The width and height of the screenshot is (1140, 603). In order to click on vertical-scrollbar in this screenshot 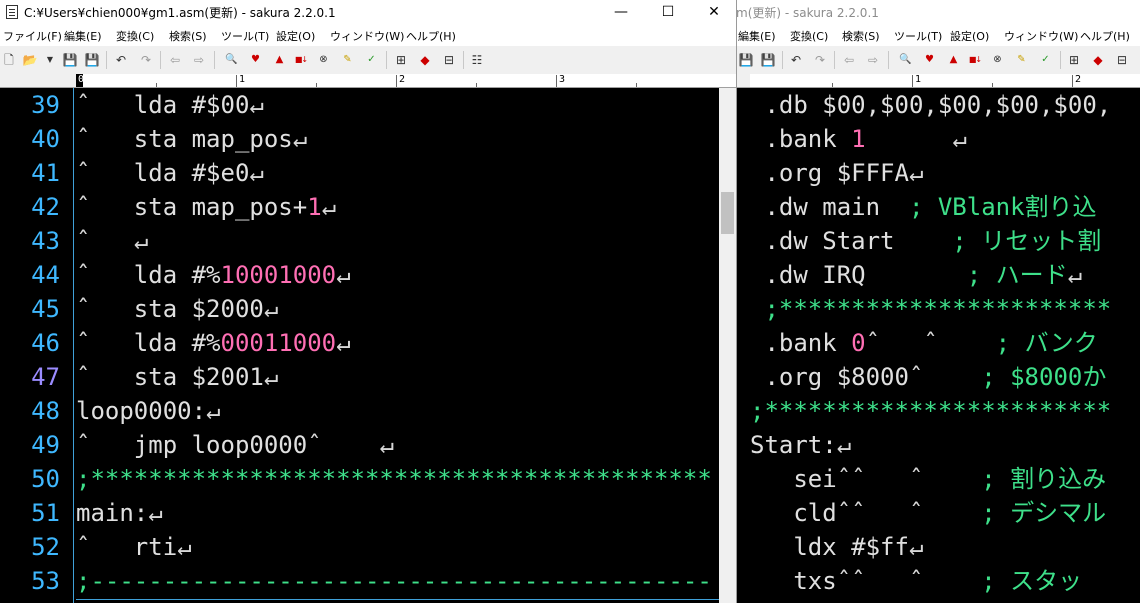, I will do `click(727, 345)`.